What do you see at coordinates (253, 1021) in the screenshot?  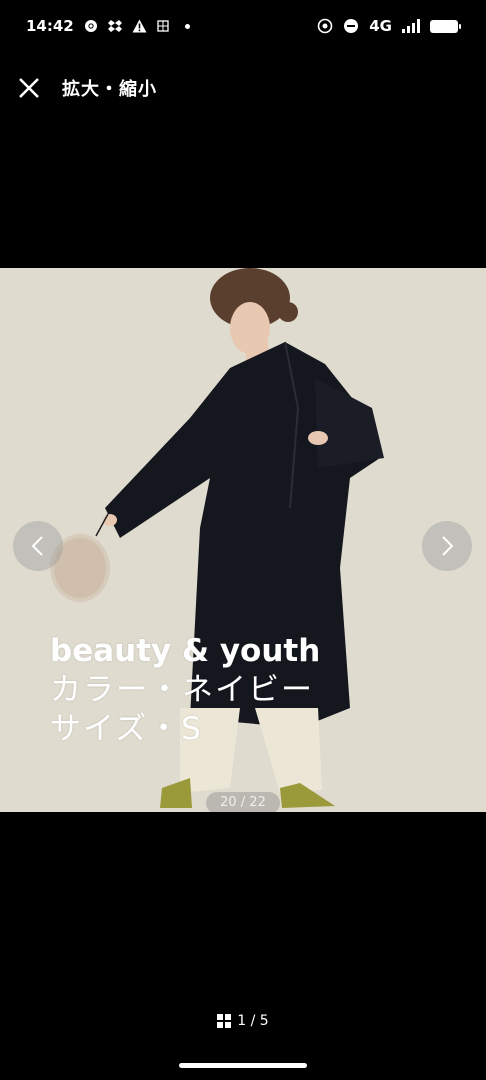 I see `page-indicator-label: 1 / 5` at bounding box center [253, 1021].